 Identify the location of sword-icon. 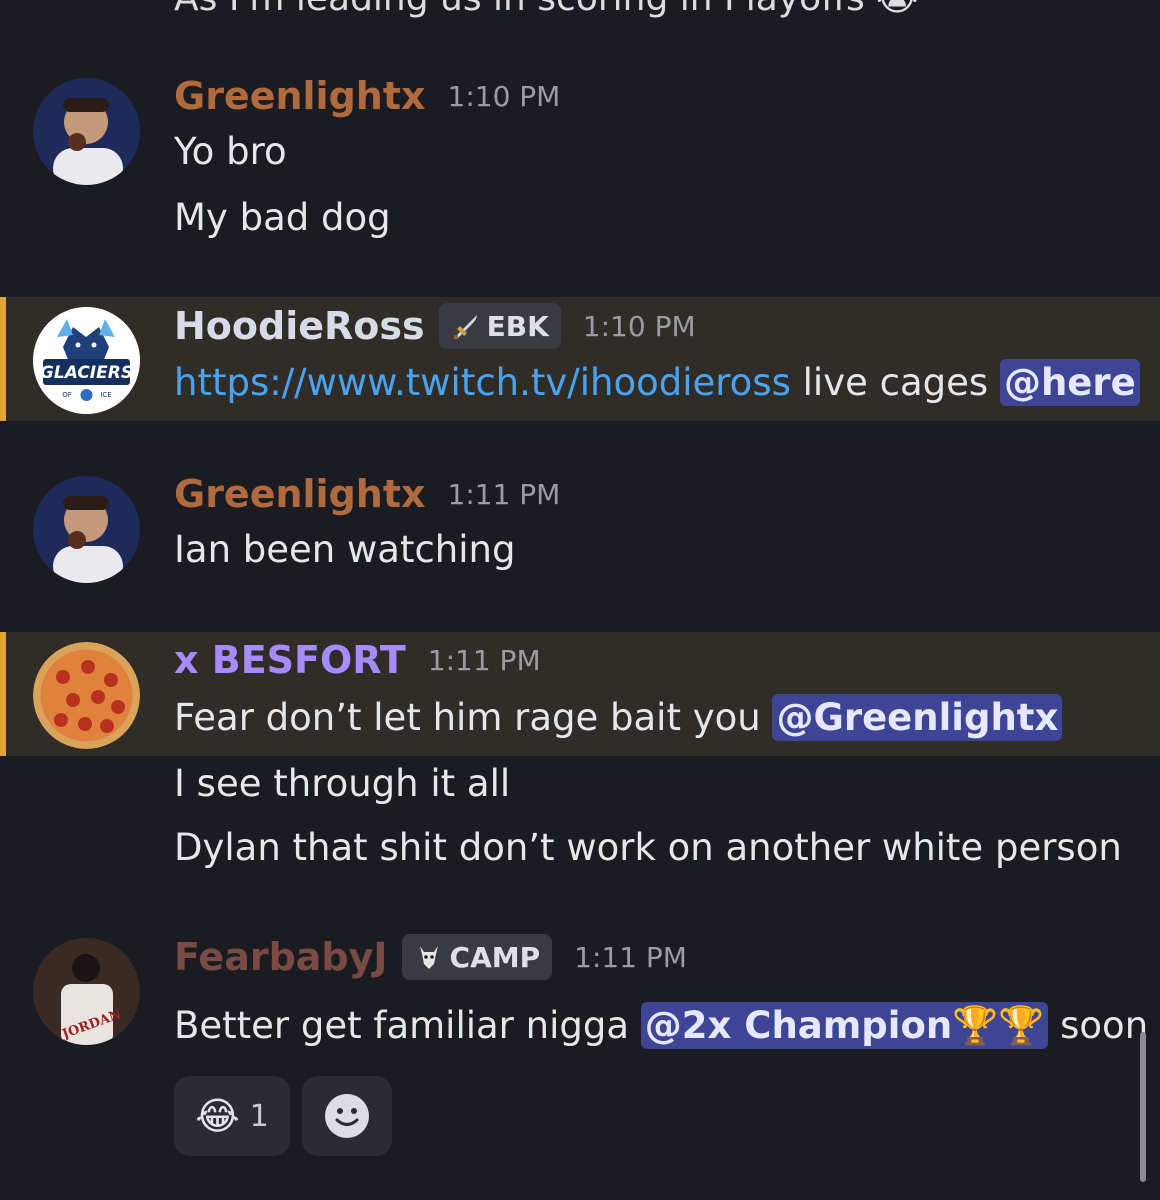
(465, 327).